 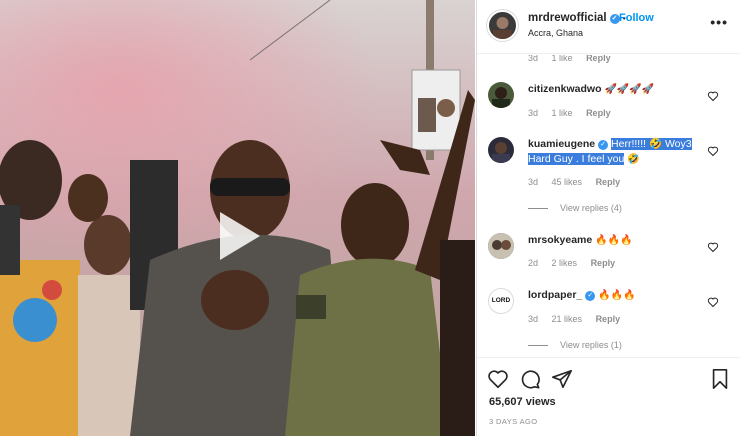 I want to click on commenter-username: mrsokyeame, so click(x=560, y=240).